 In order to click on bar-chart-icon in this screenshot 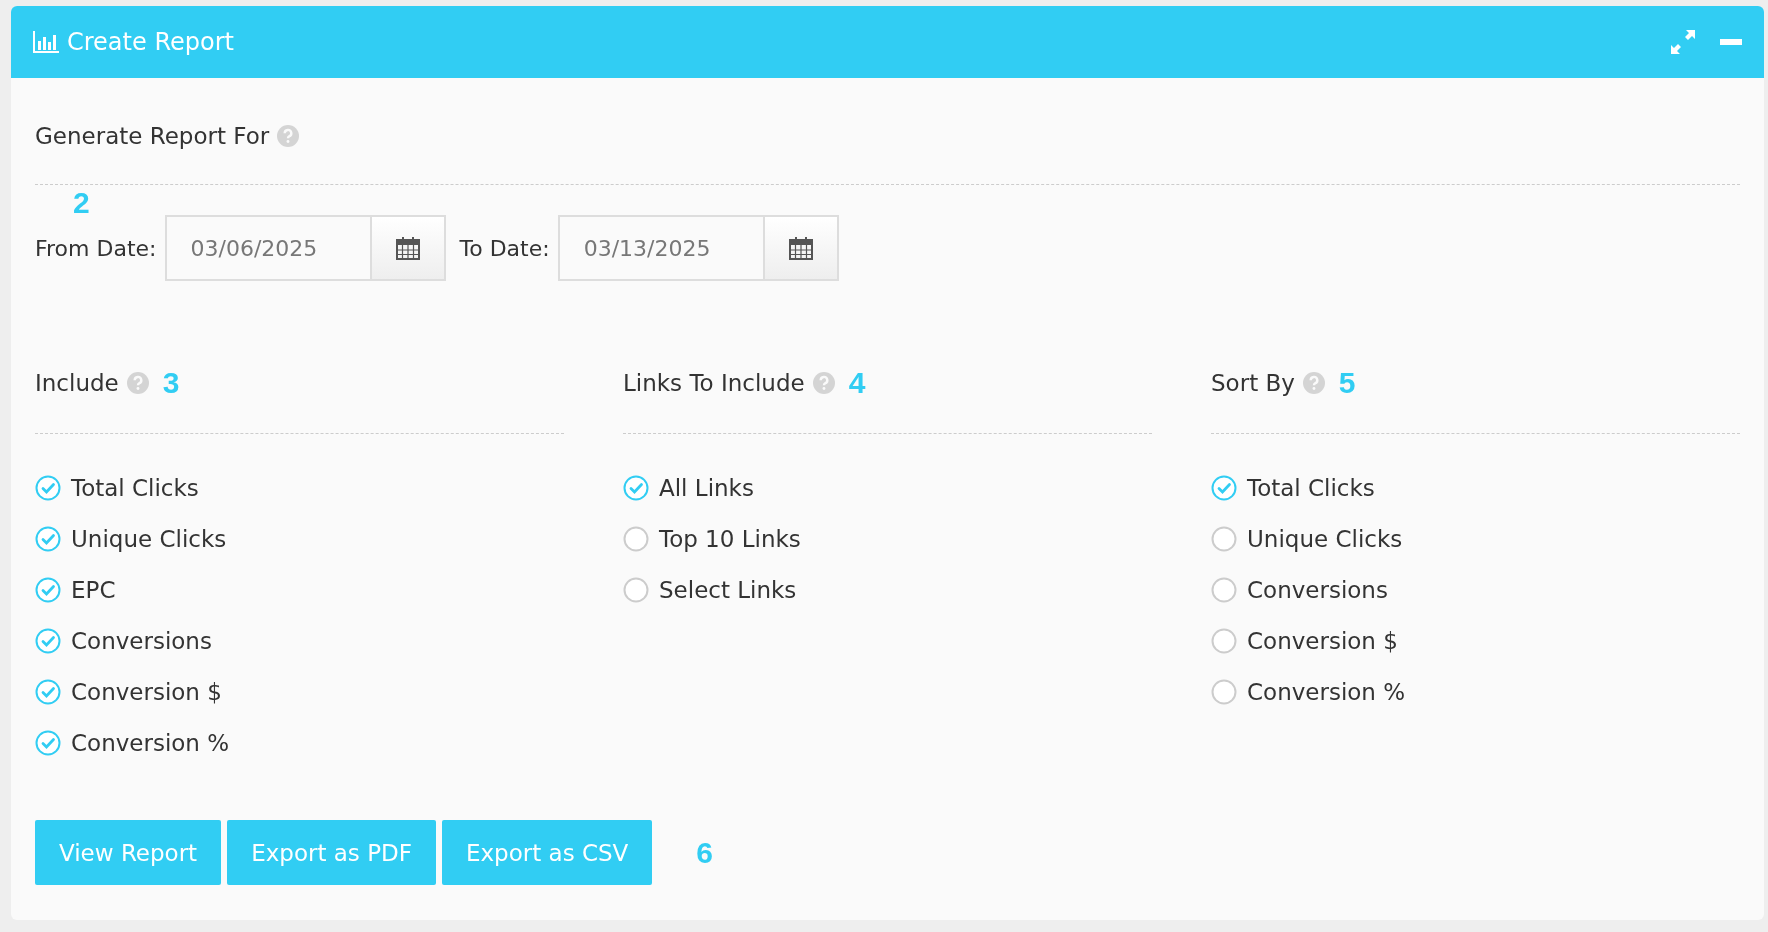, I will do `click(46, 42)`.